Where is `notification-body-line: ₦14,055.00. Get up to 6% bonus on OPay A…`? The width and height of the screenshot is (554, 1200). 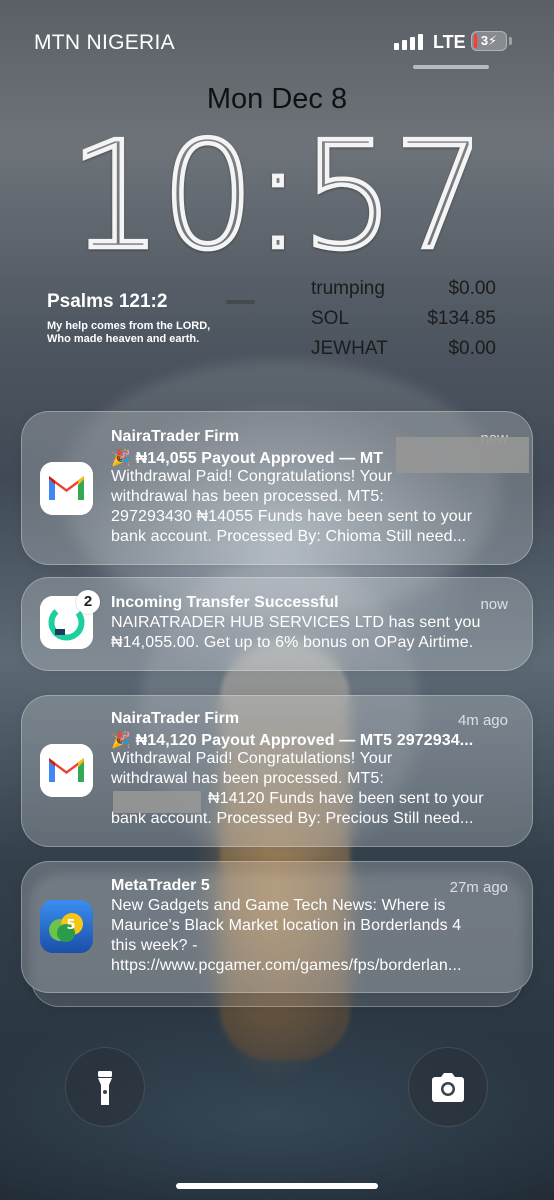 notification-body-line: ₦14,055.00. Get up to 6% bonus on OPay A… is located at coordinates (292, 642).